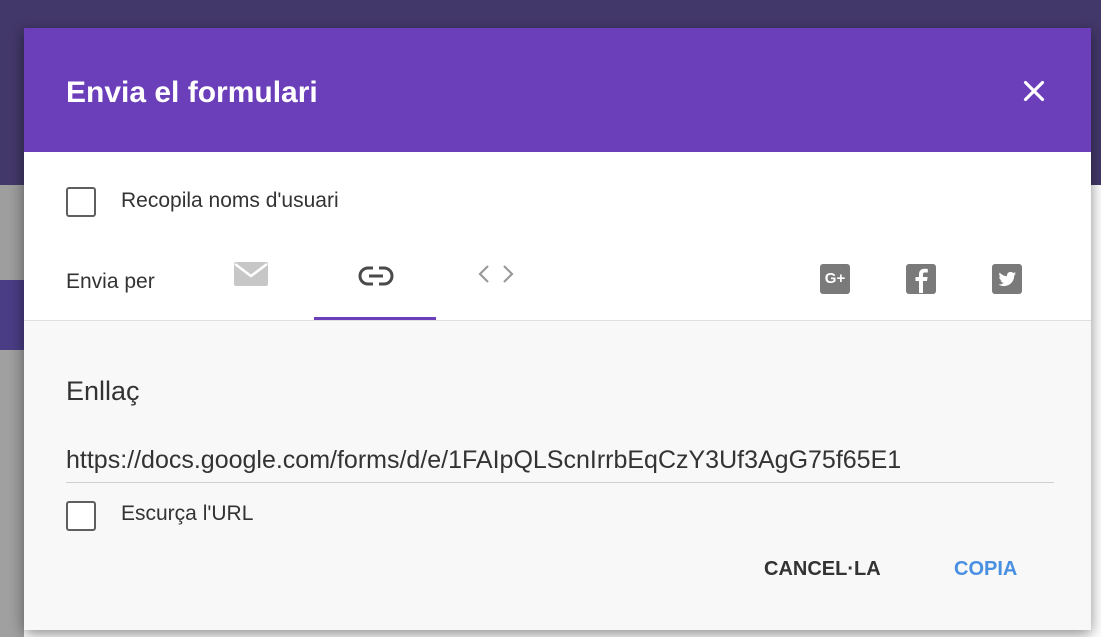 The width and height of the screenshot is (1101, 637). I want to click on cancel-button: CANCEL·LA, so click(822, 569).